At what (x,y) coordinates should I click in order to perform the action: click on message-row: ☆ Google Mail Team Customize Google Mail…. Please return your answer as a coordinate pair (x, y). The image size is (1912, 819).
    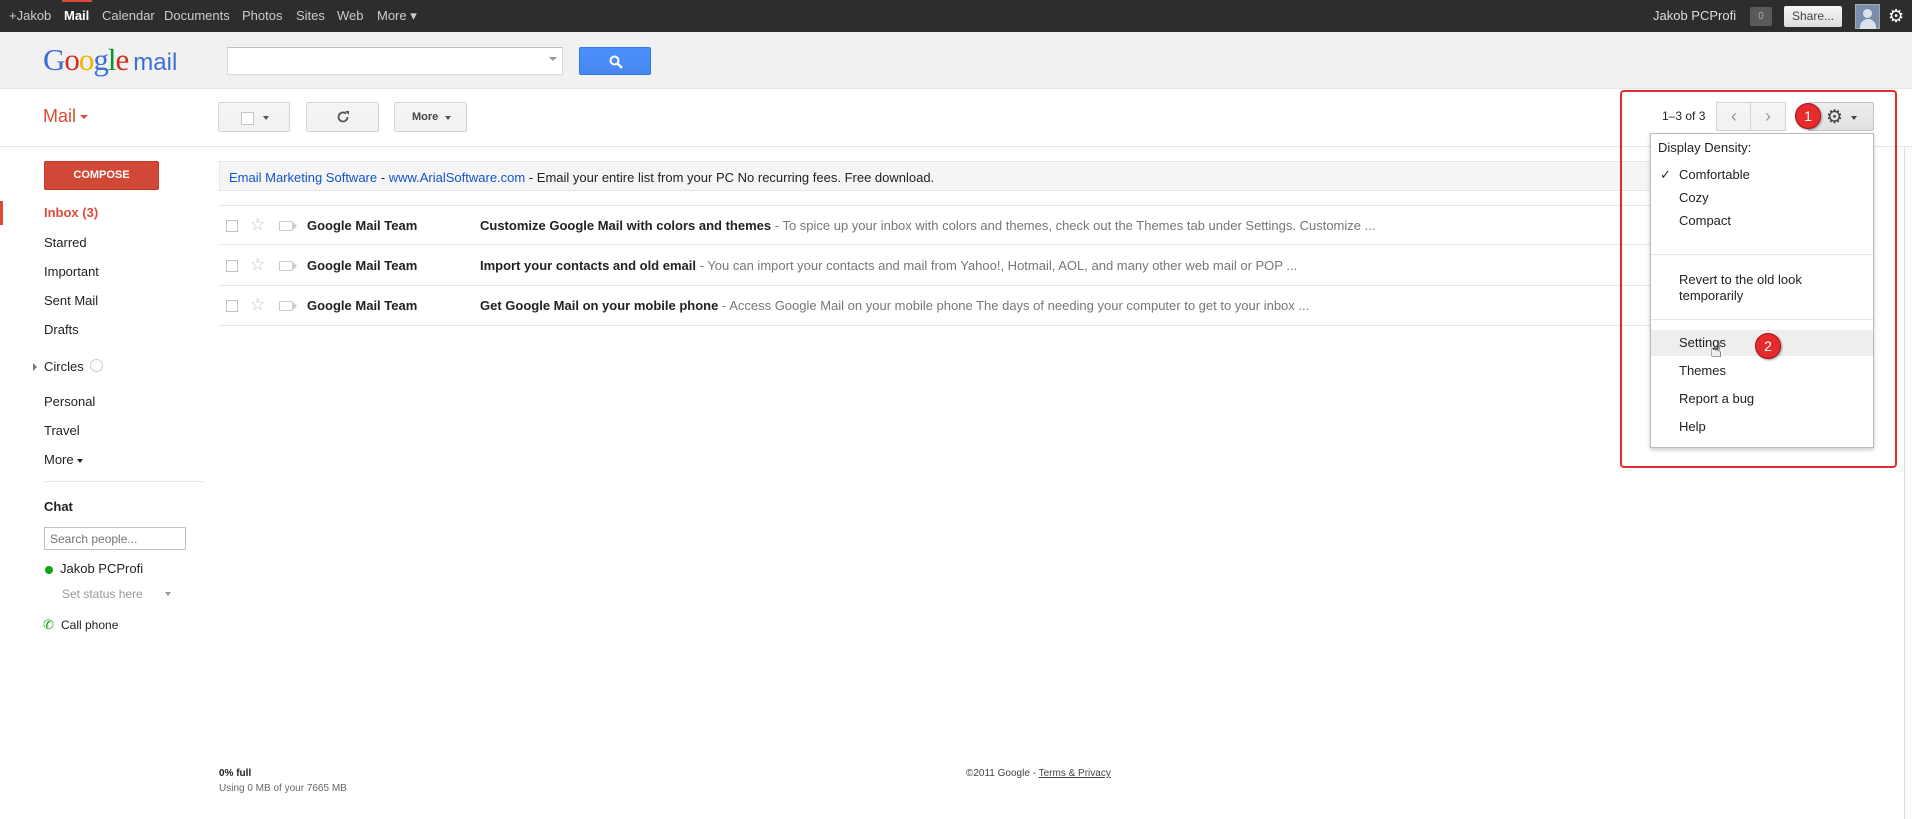
    Looking at the image, I should click on (944, 225).